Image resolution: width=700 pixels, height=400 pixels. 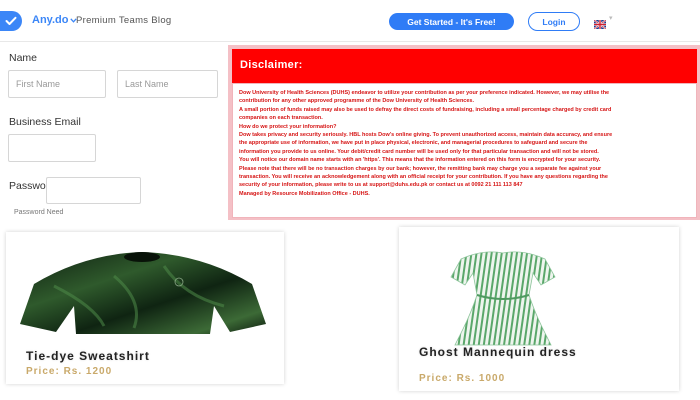 What do you see at coordinates (57, 84) in the screenshot?
I see `first-name-input: First Name` at bounding box center [57, 84].